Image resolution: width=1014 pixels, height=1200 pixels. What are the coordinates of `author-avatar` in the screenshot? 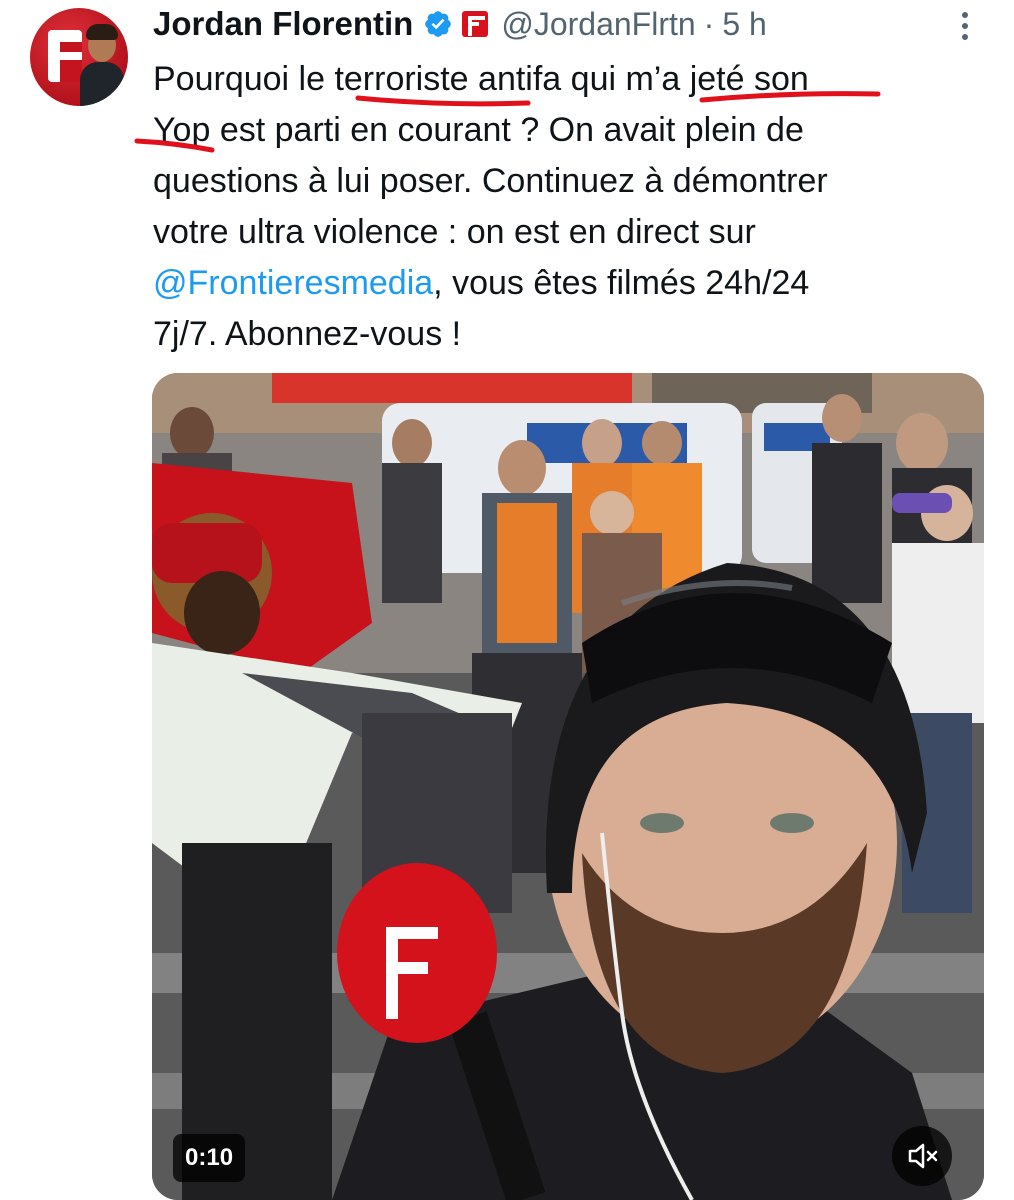 It's located at (79, 57).